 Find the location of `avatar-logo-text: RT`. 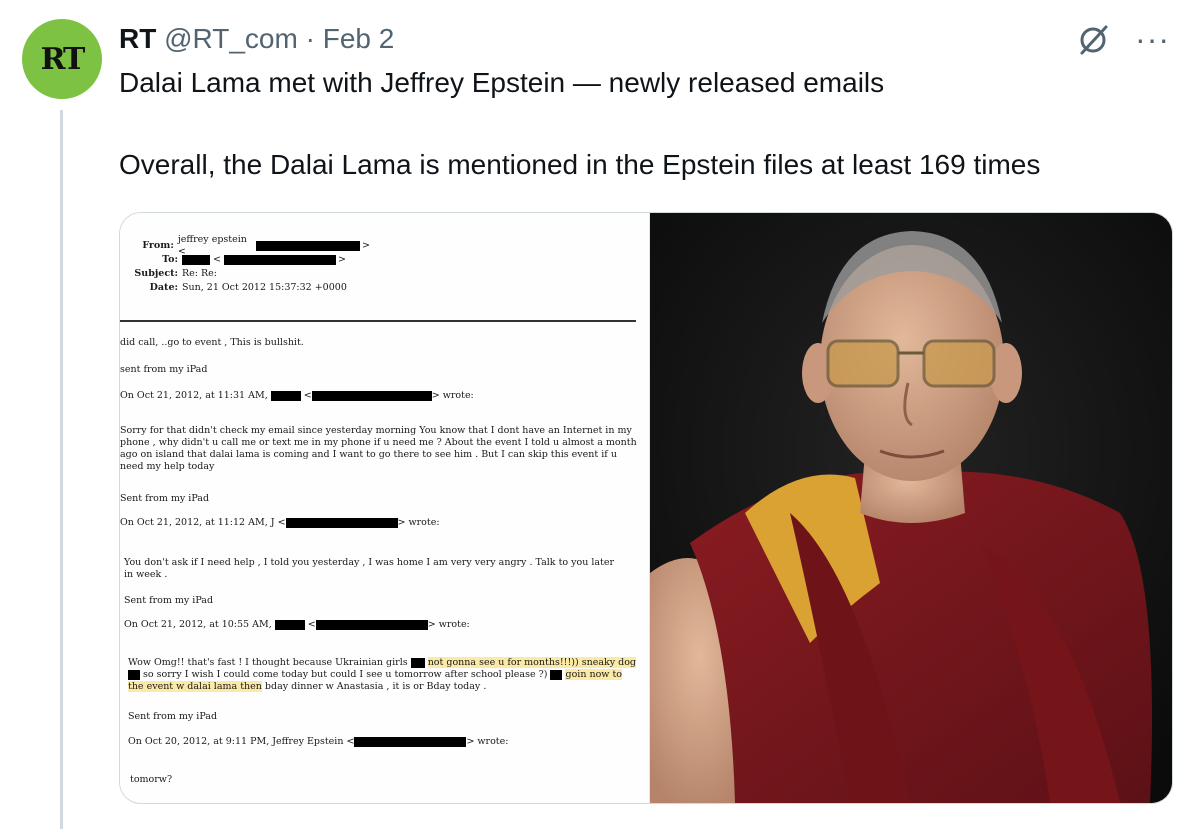

avatar-logo-text: RT is located at coordinates (63, 59).